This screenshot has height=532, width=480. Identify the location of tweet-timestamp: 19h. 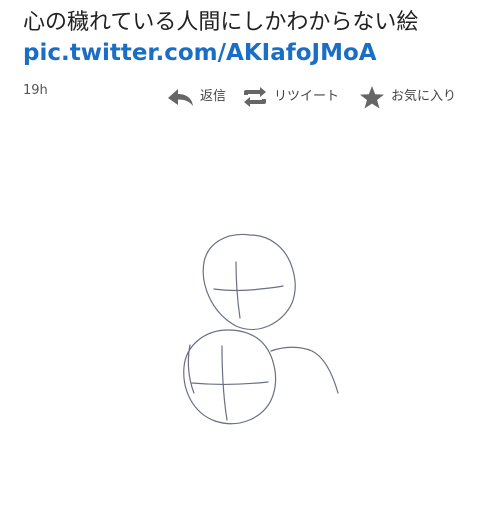
(35, 91).